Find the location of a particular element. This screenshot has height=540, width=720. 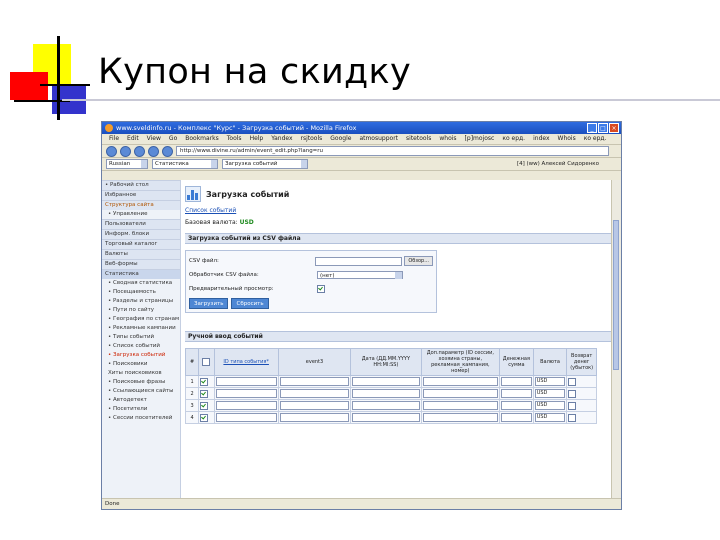

menu-item-view: View is located at coordinates (154, 139).